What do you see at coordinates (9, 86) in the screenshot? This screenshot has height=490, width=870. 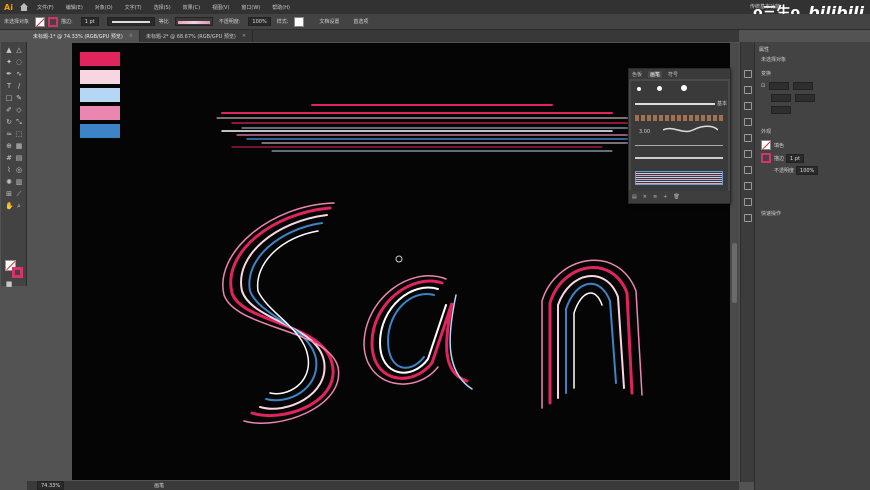 I see `type-tool-icon: T` at bounding box center [9, 86].